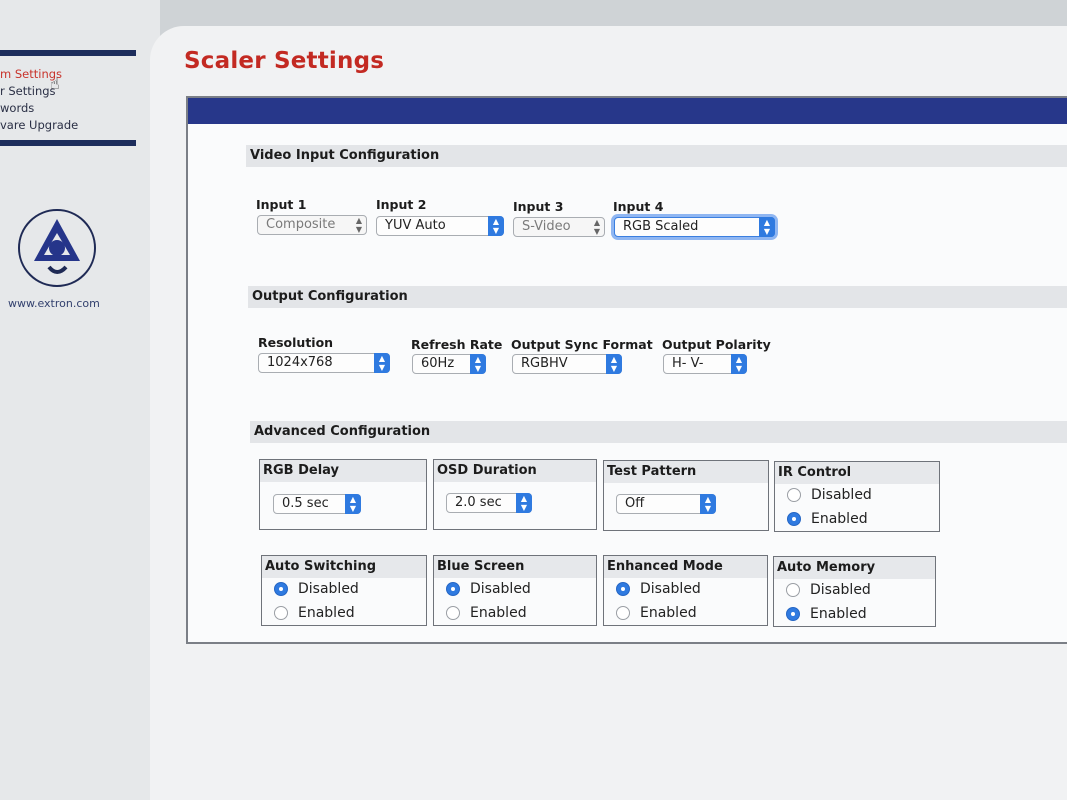 Image resolution: width=1067 pixels, height=800 pixels. Describe the element at coordinates (658, 432) in the screenshot. I see `advanced-section-title: Advanced Configuration` at that location.